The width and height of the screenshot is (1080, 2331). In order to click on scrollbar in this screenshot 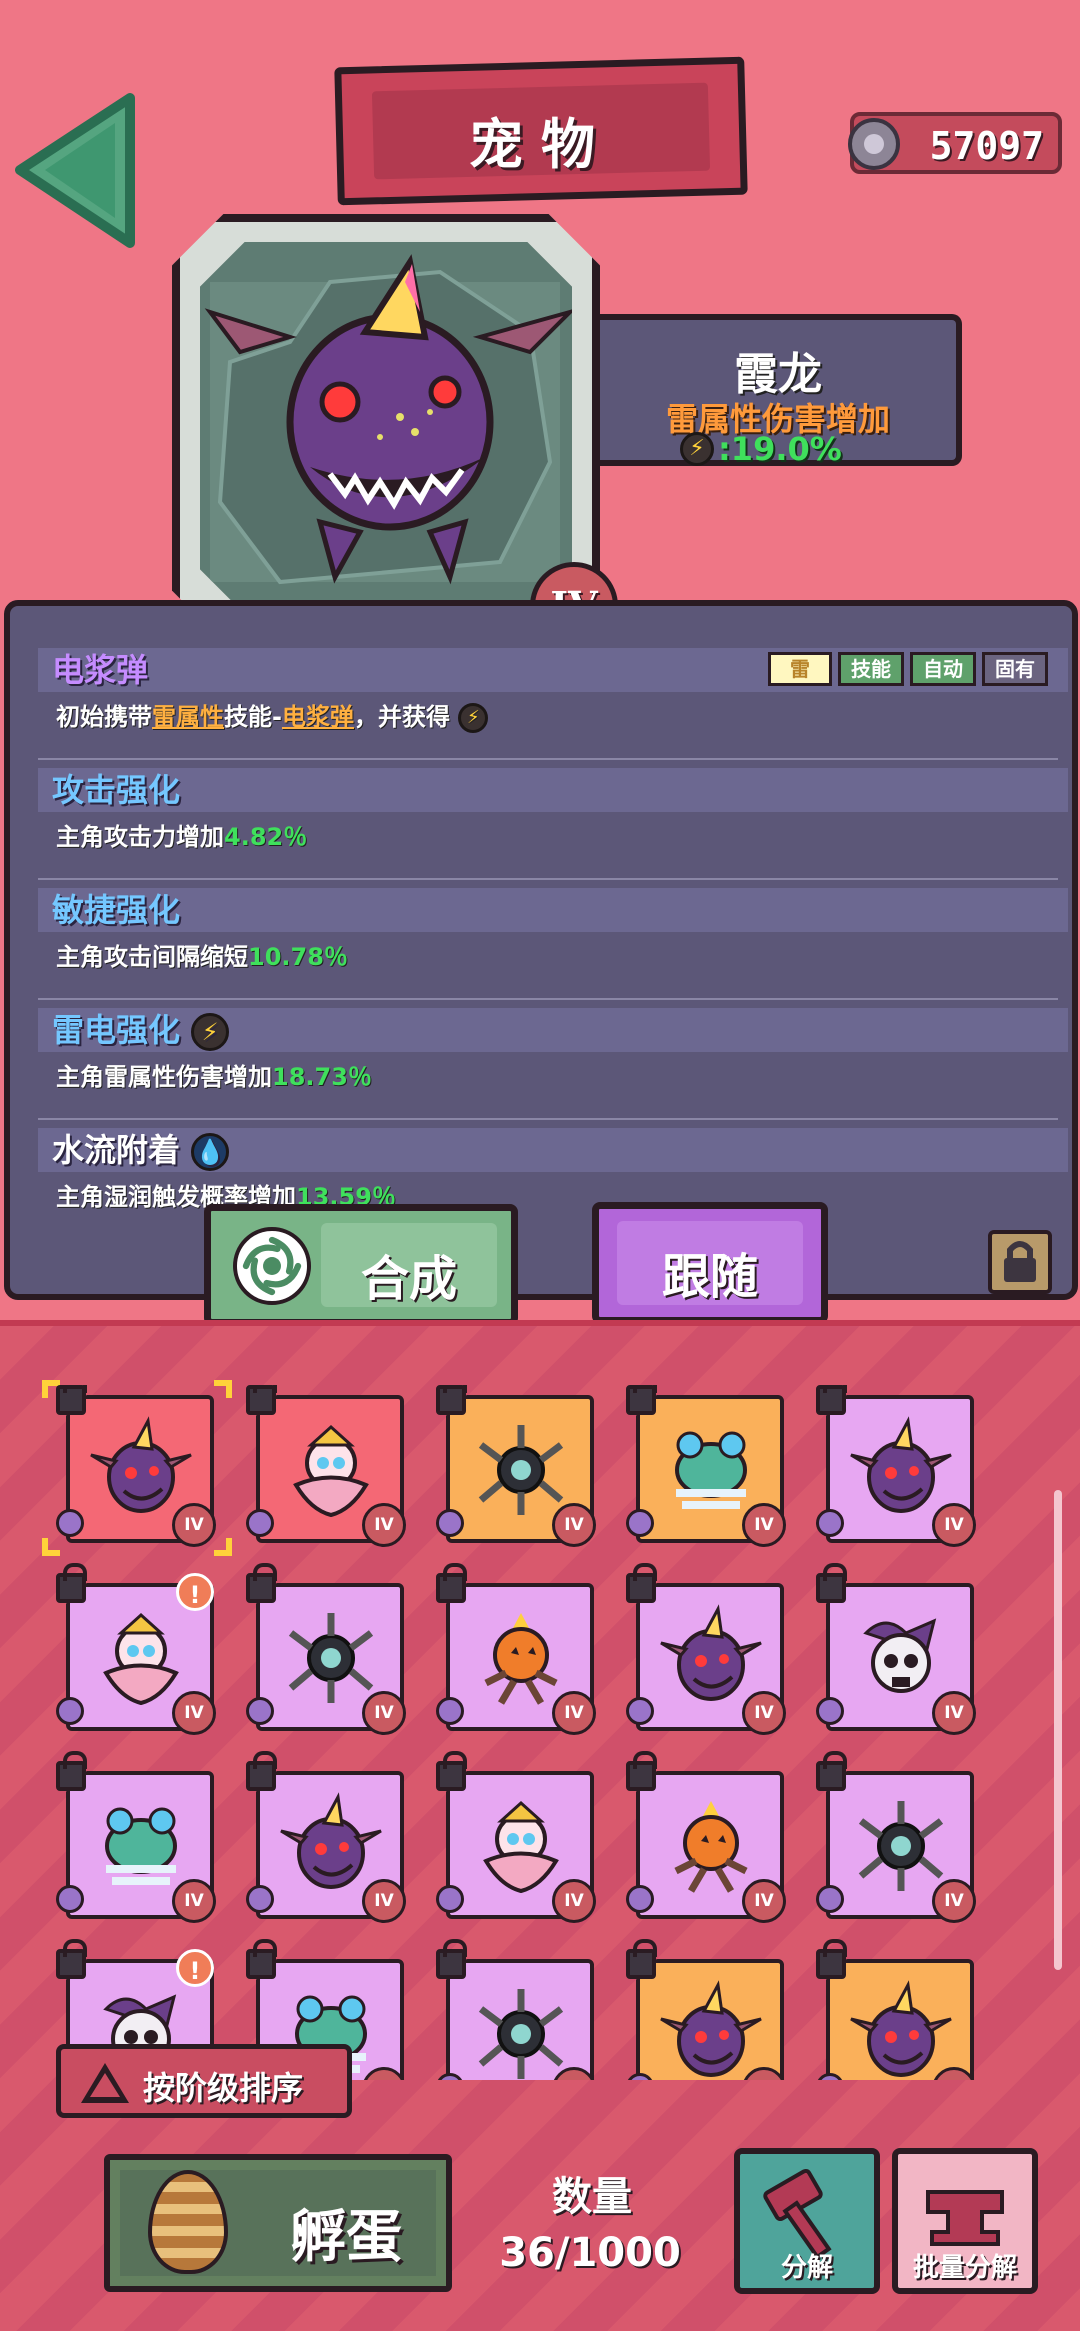, I will do `click(1058, 1730)`.